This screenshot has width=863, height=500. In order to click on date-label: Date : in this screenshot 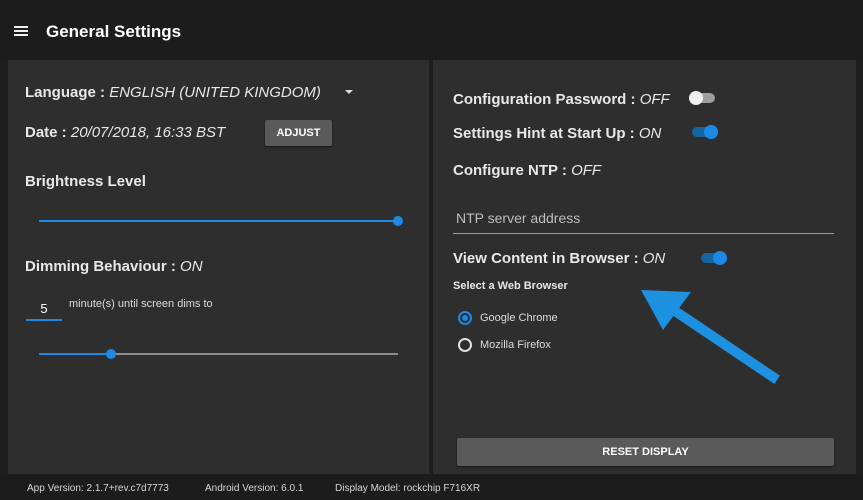, I will do `click(46, 132)`.